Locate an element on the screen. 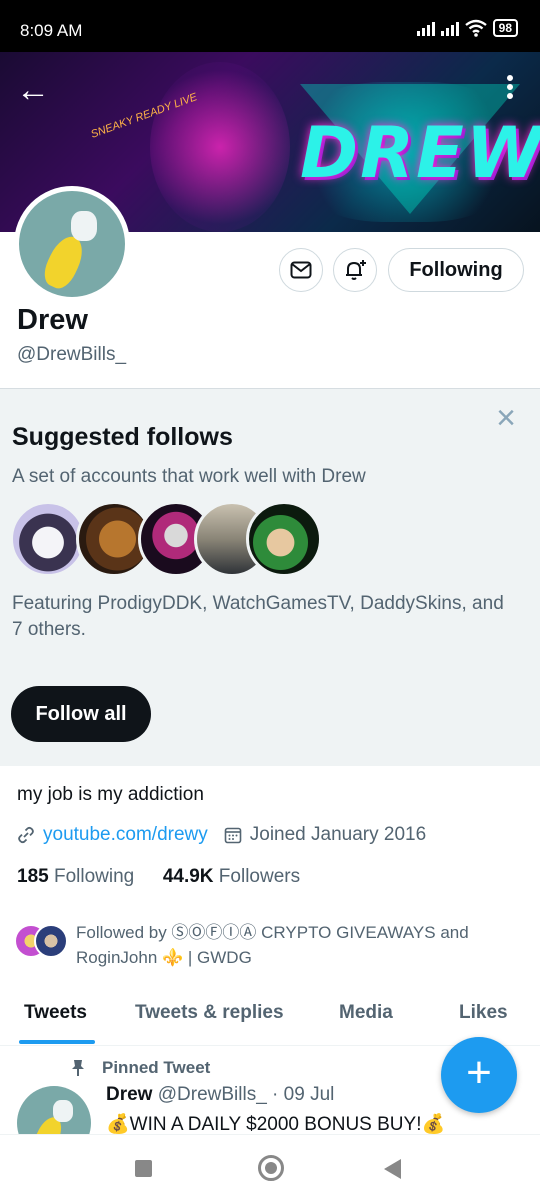 The image size is (540, 1200). profile-name: Drew is located at coordinates (52, 320).